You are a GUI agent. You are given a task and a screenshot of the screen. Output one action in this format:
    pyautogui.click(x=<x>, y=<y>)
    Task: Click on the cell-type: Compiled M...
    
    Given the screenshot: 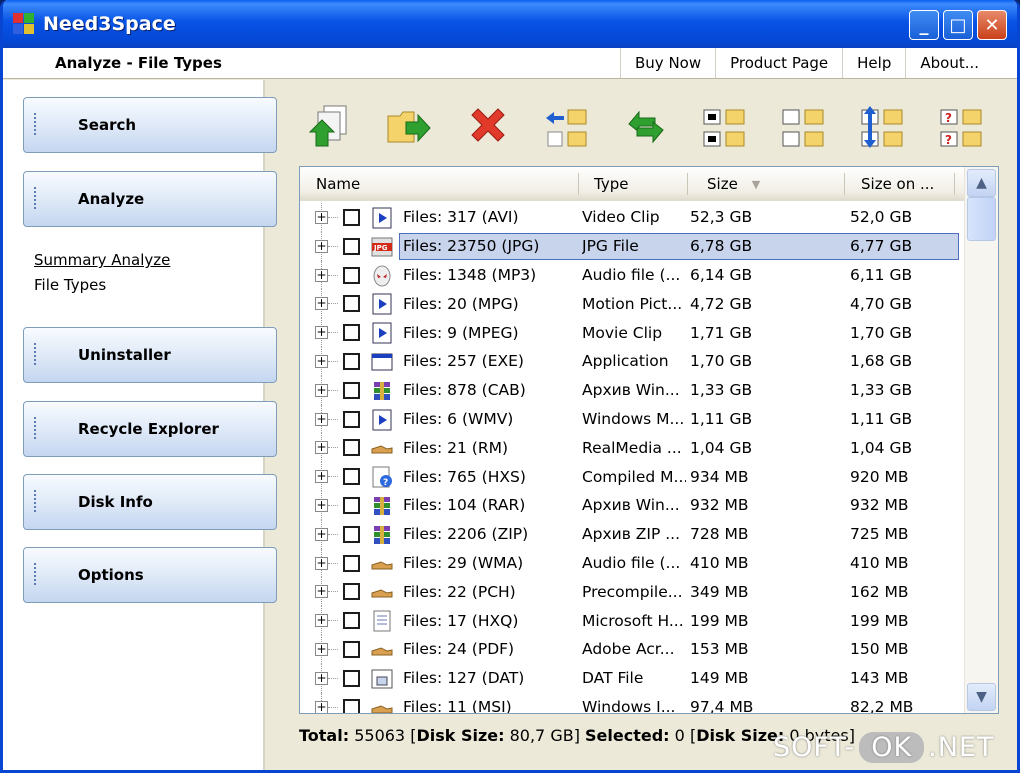 What is the action you would take?
    pyautogui.click(x=634, y=476)
    